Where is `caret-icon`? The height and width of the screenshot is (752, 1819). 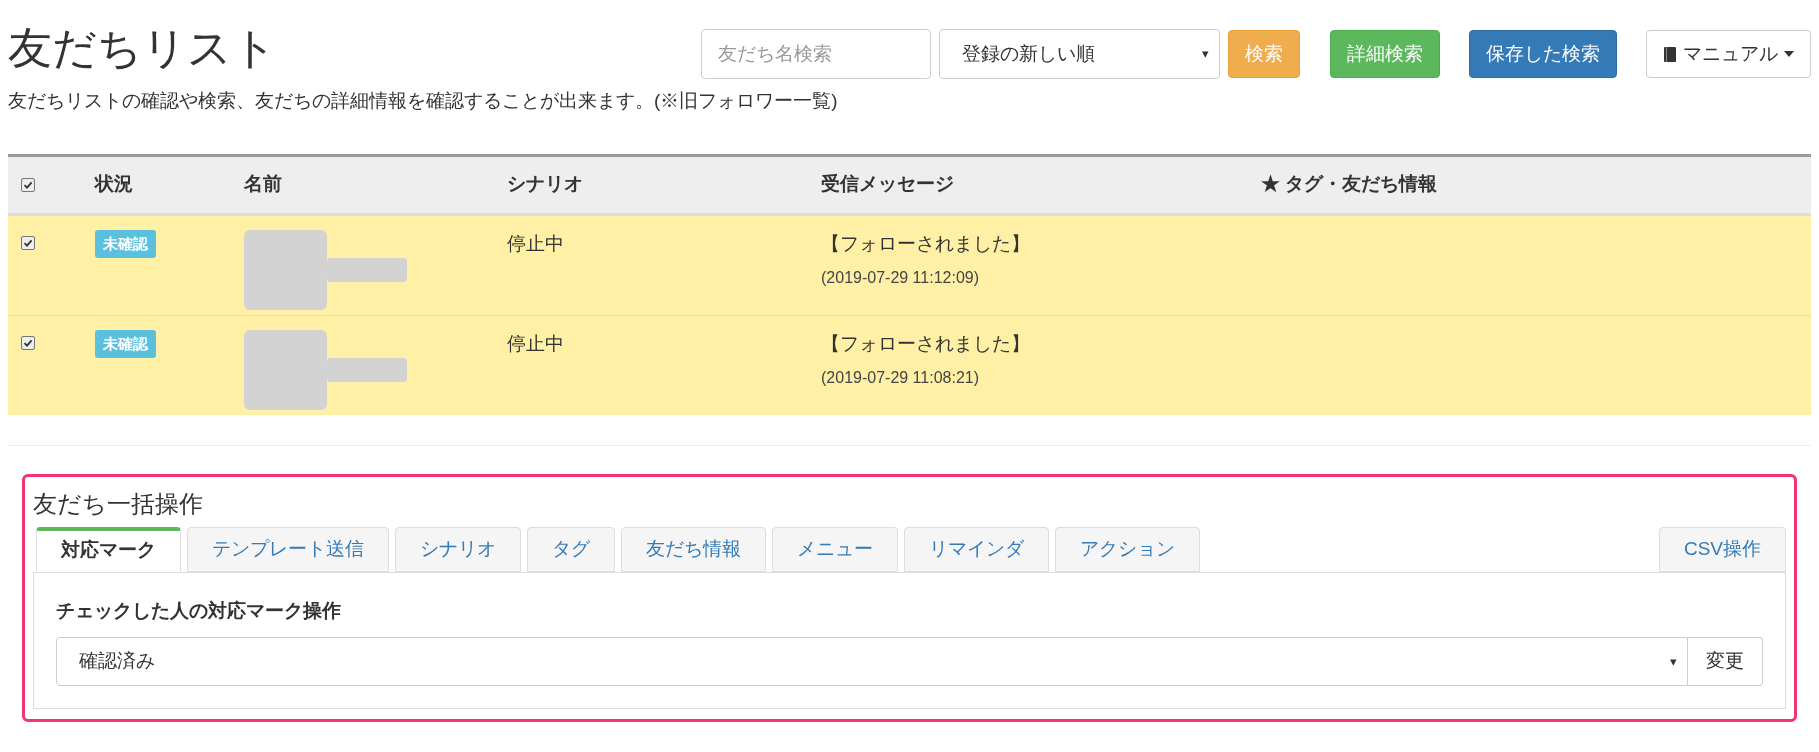 caret-icon is located at coordinates (1789, 54).